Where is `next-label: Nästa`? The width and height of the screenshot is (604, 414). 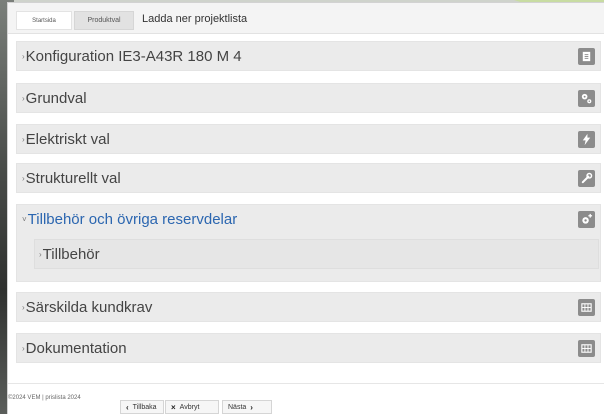
next-label: Nästa is located at coordinates (237, 407).